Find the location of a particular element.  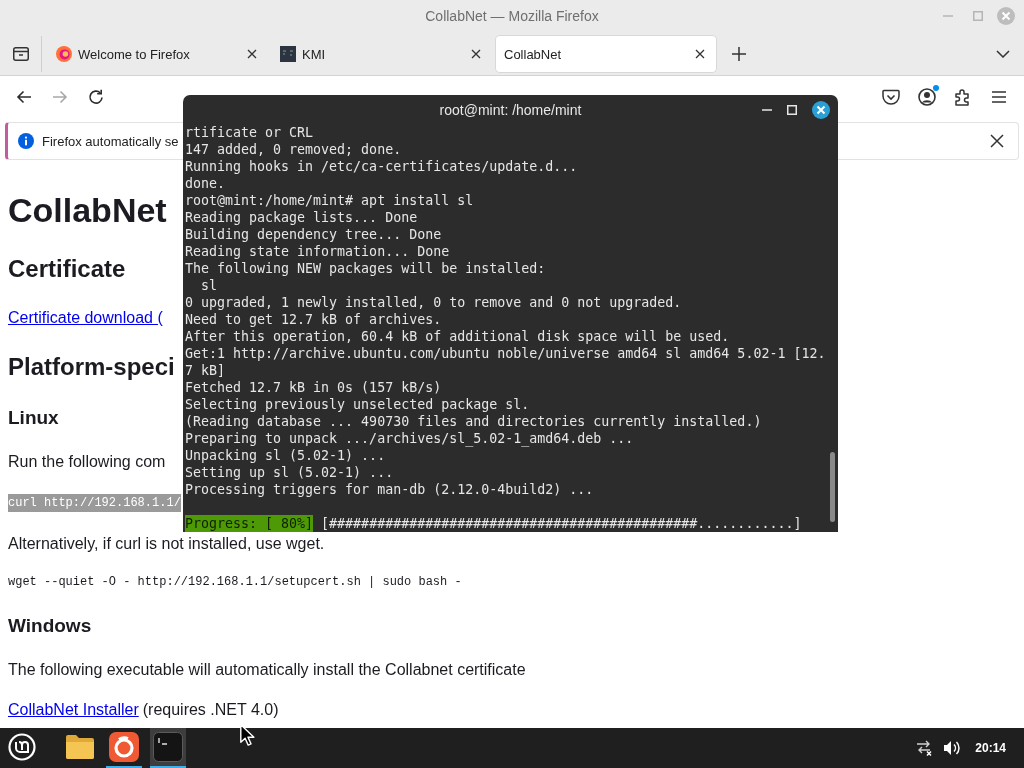

subsection-heading: Windows is located at coordinates (50, 626).